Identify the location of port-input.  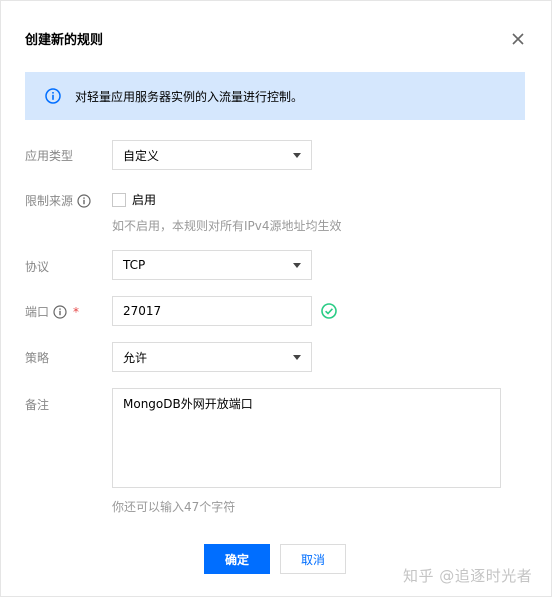
(212, 311).